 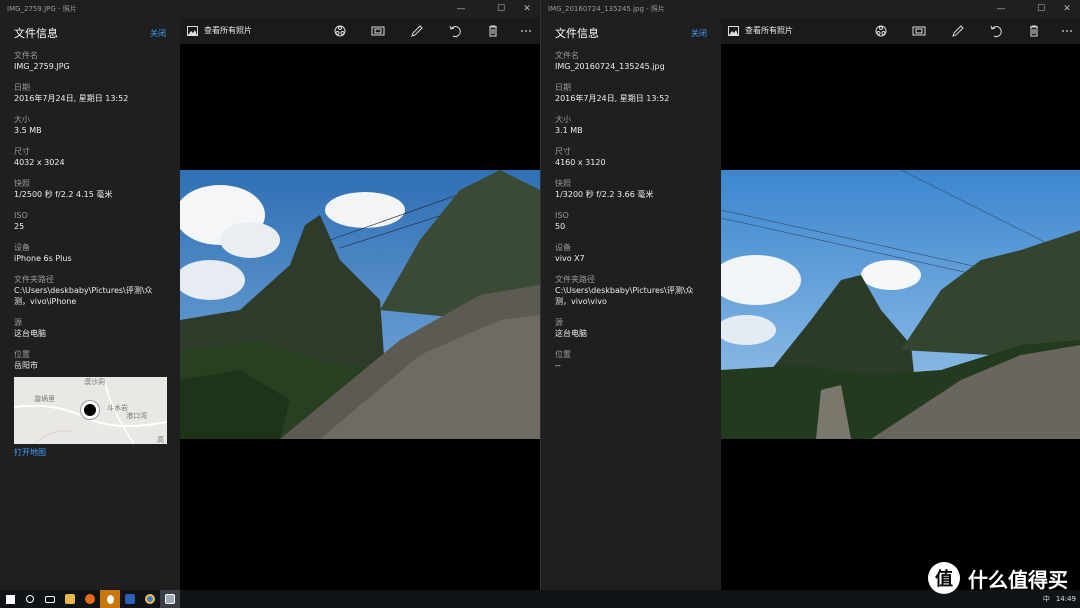 I want to click on field-value: iPhone 6s Plus, so click(x=43, y=258).